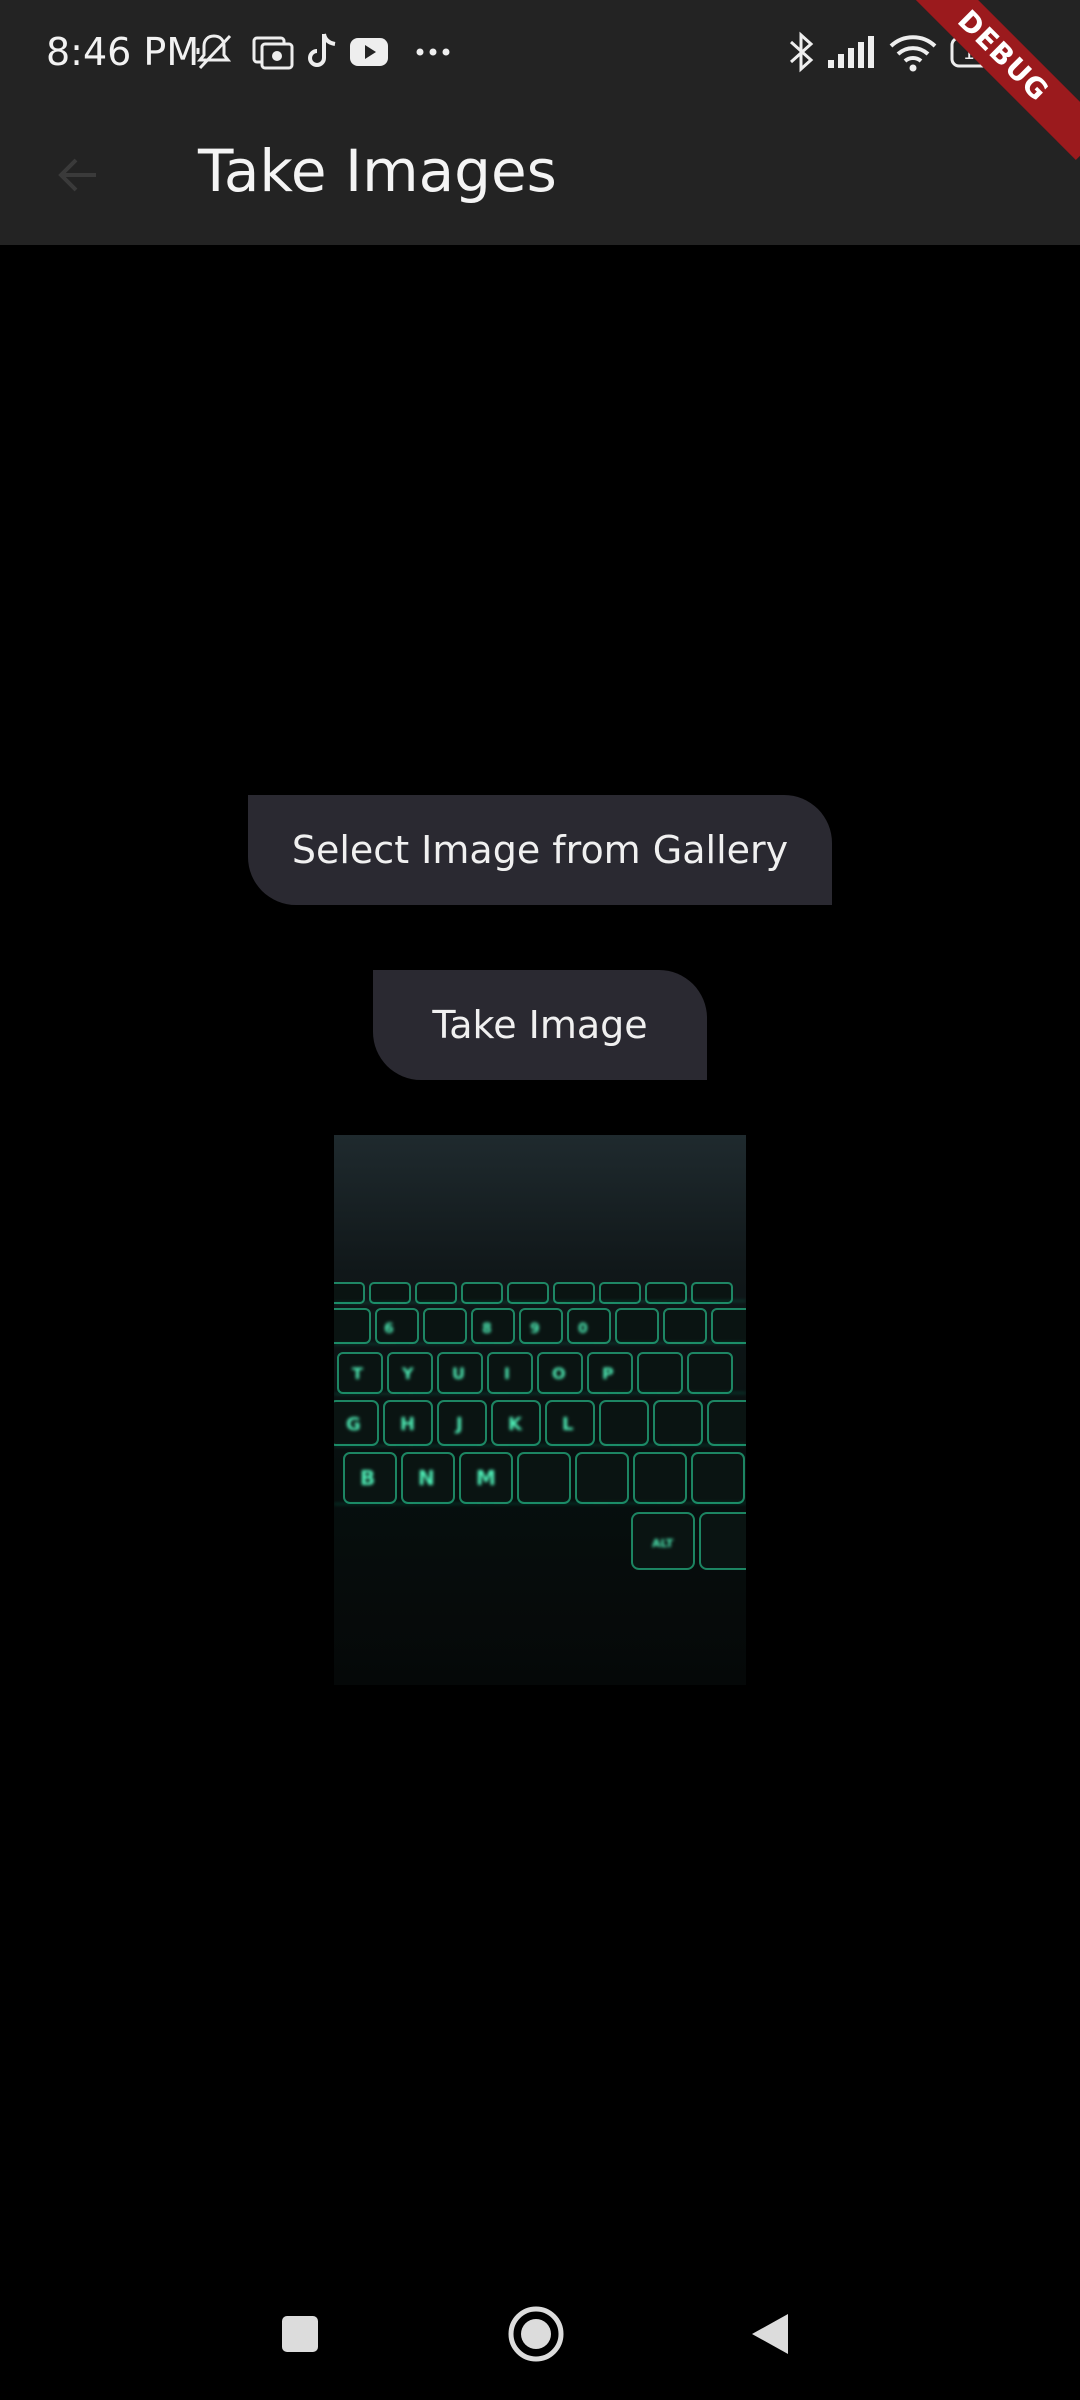  What do you see at coordinates (434, 54) in the screenshot?
I see `more-dots-icon` at bounding box center [434, 54].